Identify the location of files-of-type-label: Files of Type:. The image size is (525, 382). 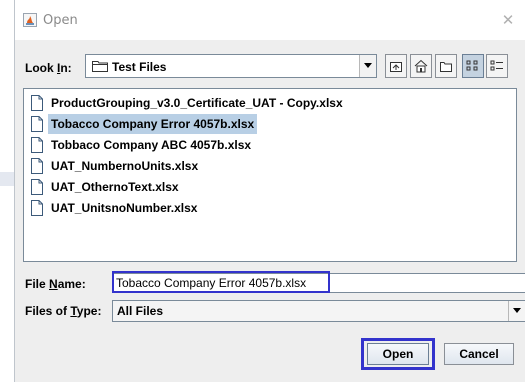
(63, 311).